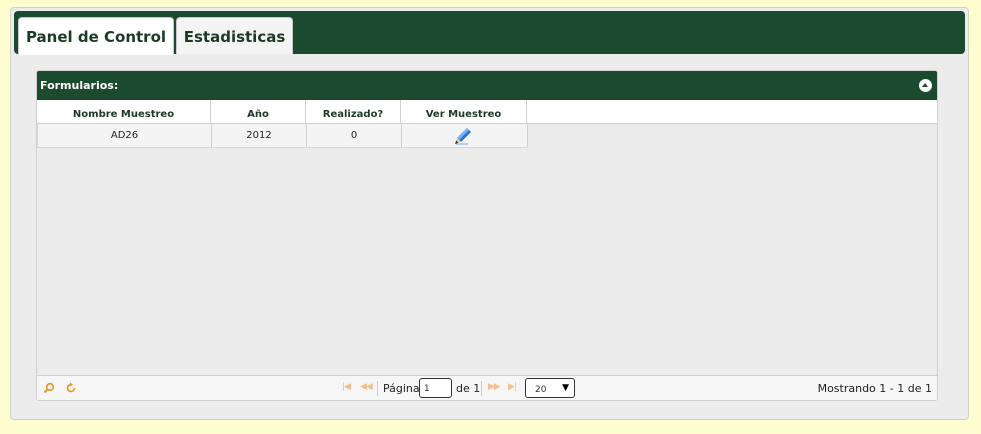 This screenshot has height=434, width=981. I want to click on cell-ver-muestreo, so click(465, 135).